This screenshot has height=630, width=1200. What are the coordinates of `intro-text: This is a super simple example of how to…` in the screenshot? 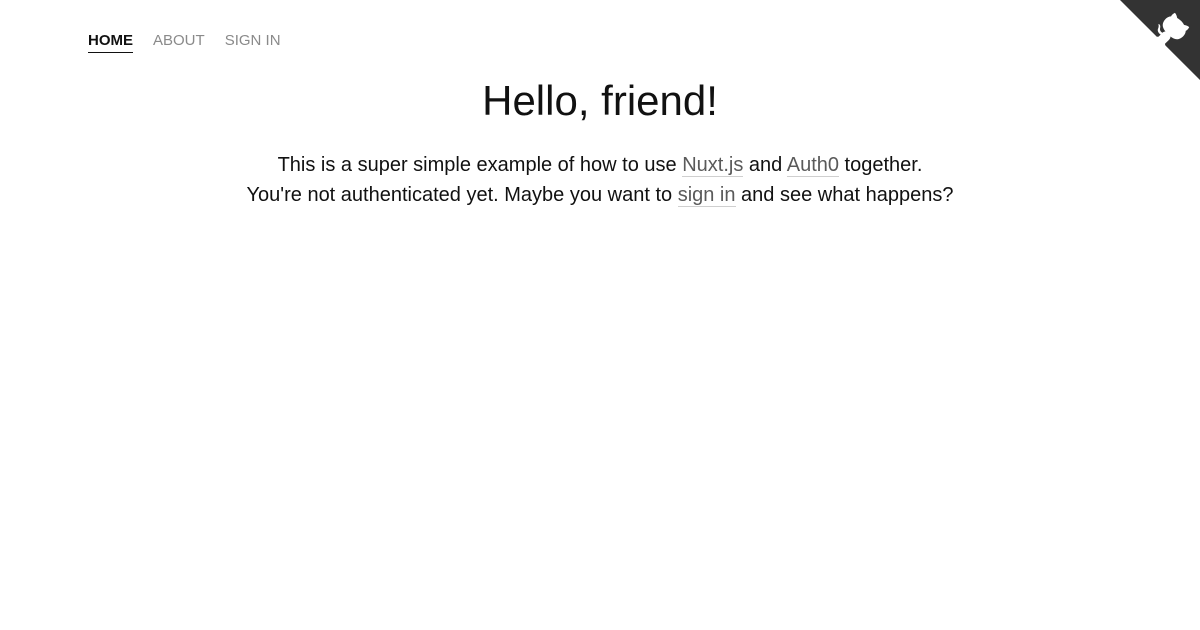 It's located at (600, 180).